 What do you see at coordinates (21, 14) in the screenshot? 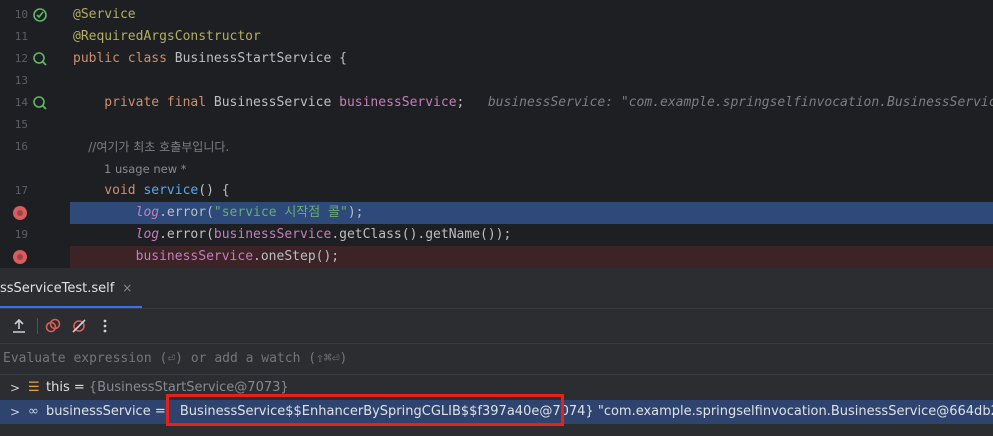
I see `line-number: 10` at bounding box center [21, 14].